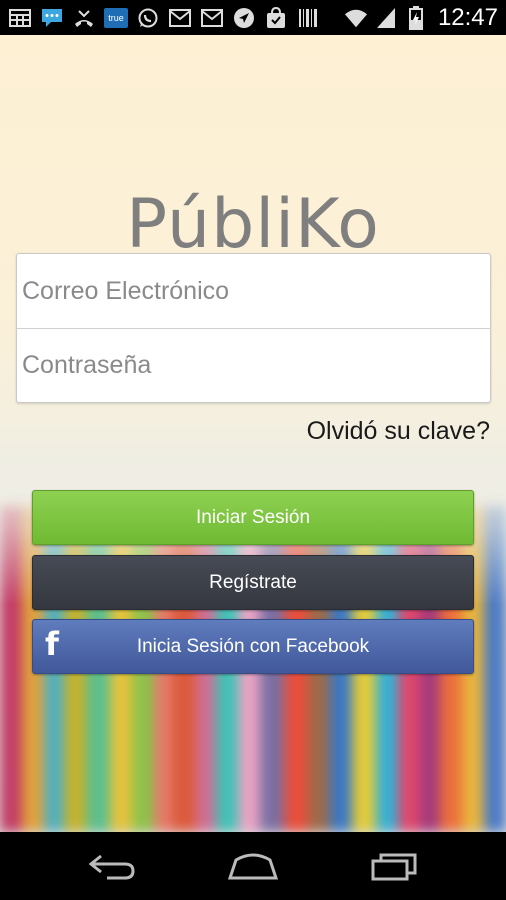 Image resolution: width=506 pixels, height=900 pixels. Describe the element at coordinates (20, 18) in the screenshot. I see `calendar-grid-icon` at that location.